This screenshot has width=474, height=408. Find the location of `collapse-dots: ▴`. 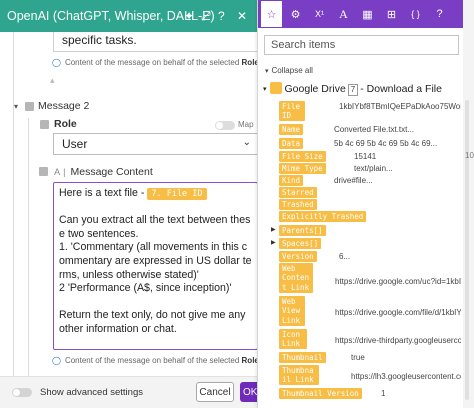

collapse-dots: ▴ is located at coordinates (52, 80).